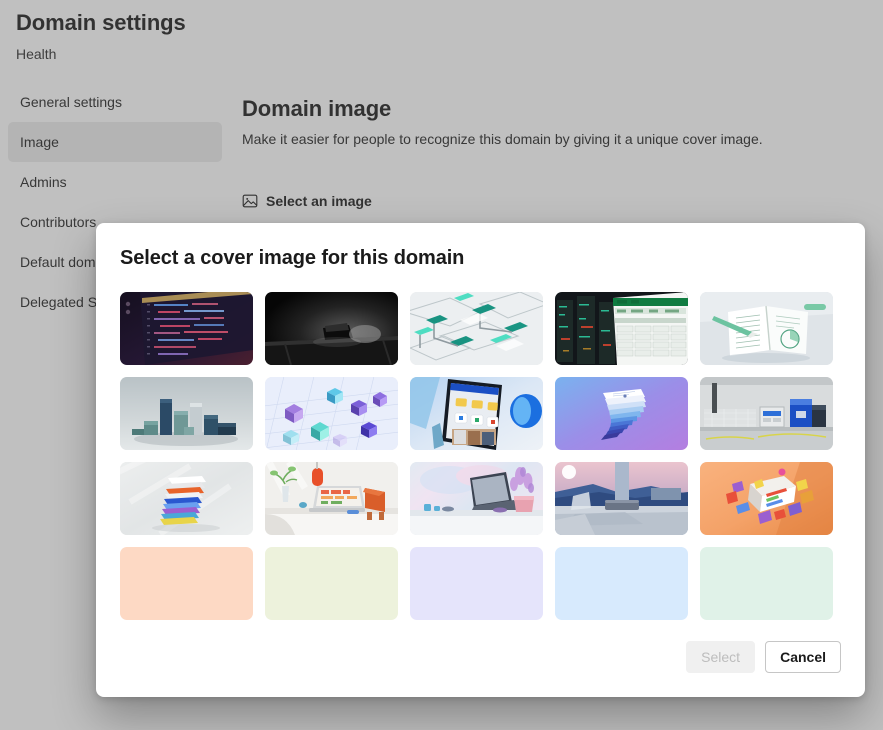 The height and width of the screenshot is (730, 883). Describe the element at coordinates (186, 583) in the screenshot. I see `thumbnail-solid-peach` at that location.